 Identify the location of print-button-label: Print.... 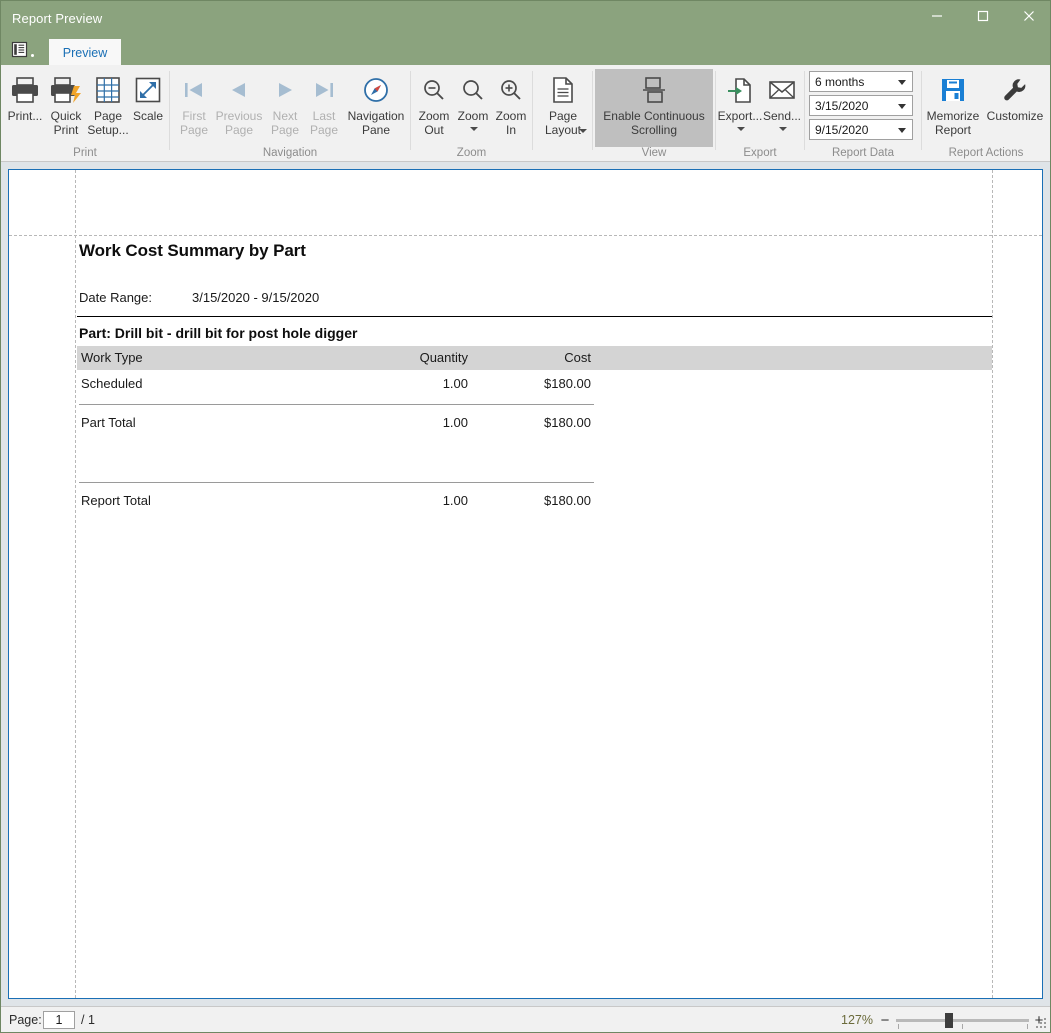
(25, 116).